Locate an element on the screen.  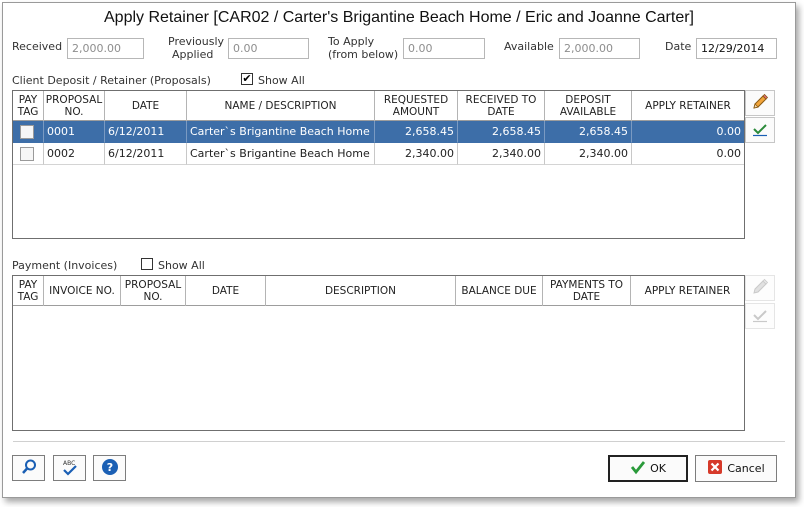
received-field: 2,000.00 is located at coordinates (105, 48).